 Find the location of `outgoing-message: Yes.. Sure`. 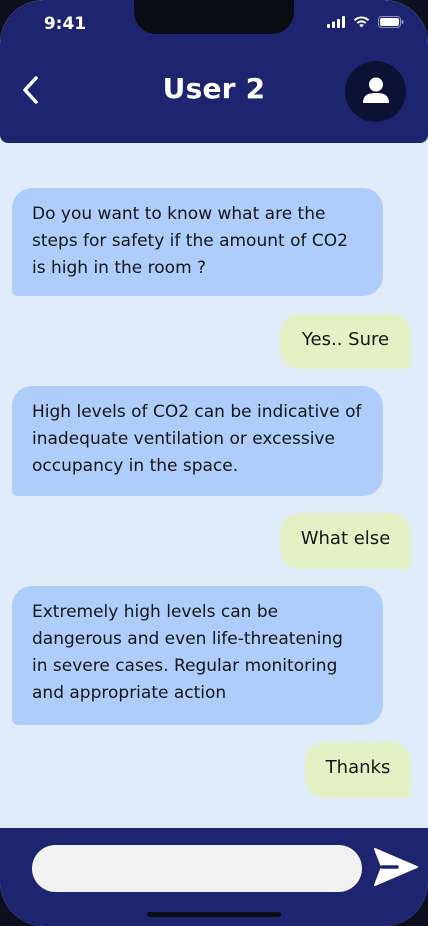

outgoing-message: Yes.. Sure is located at coordinates (345, 341).